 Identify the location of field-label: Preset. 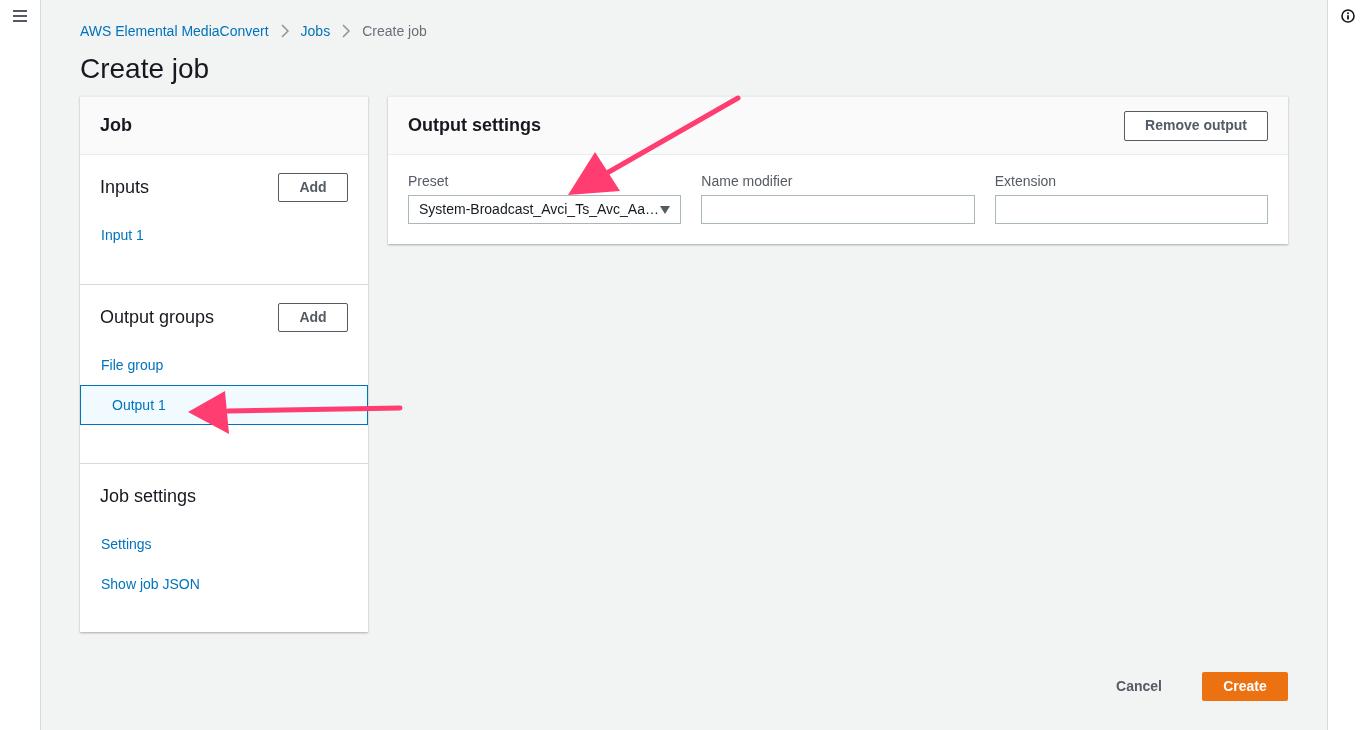
(429, 181).